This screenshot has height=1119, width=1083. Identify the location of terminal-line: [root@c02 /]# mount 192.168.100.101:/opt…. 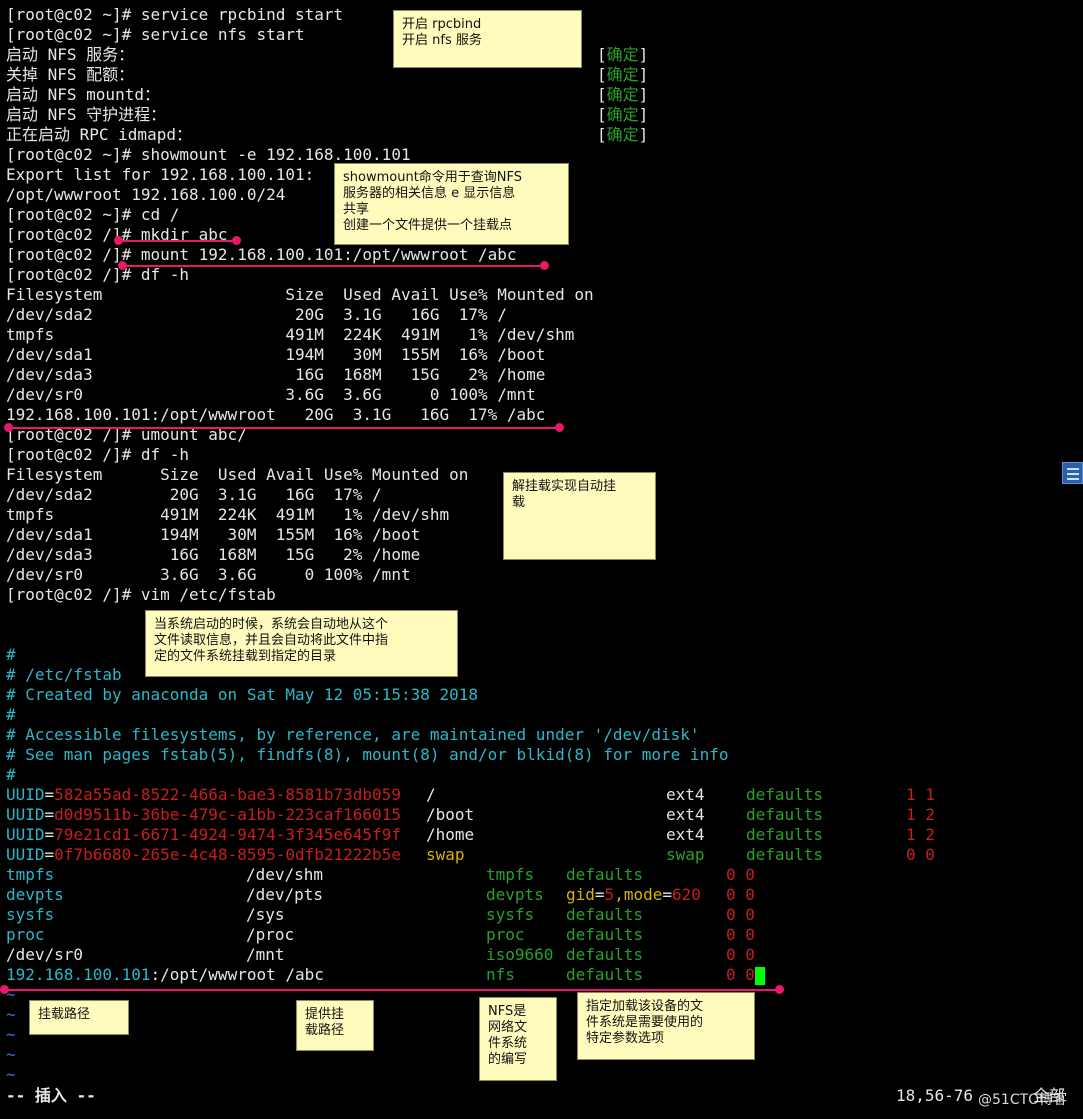
(261, 254).